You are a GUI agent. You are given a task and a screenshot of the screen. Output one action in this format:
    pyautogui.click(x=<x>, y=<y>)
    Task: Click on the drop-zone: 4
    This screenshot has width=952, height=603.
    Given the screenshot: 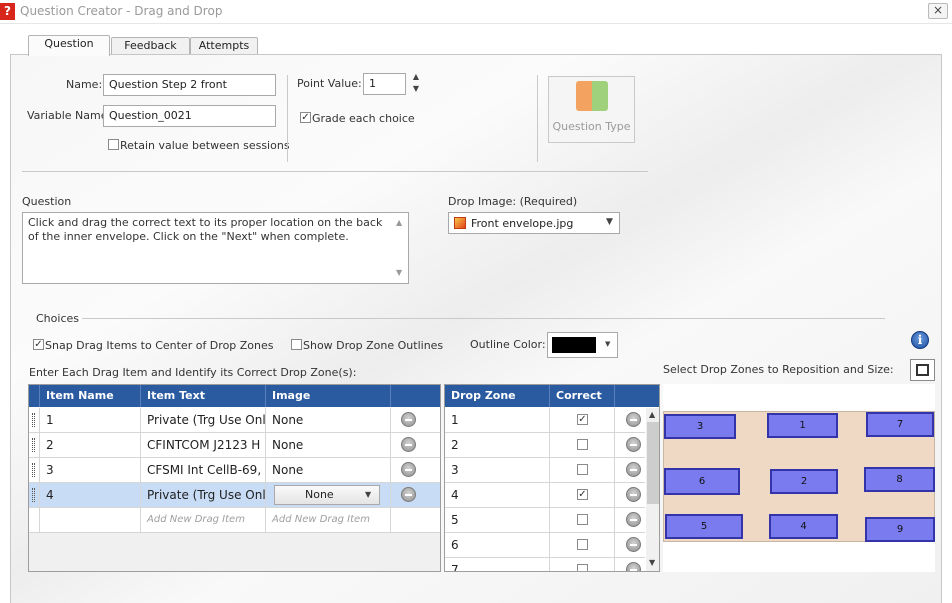 What is the action you would take?
    pyautogui.click(x=803, y=526)
    